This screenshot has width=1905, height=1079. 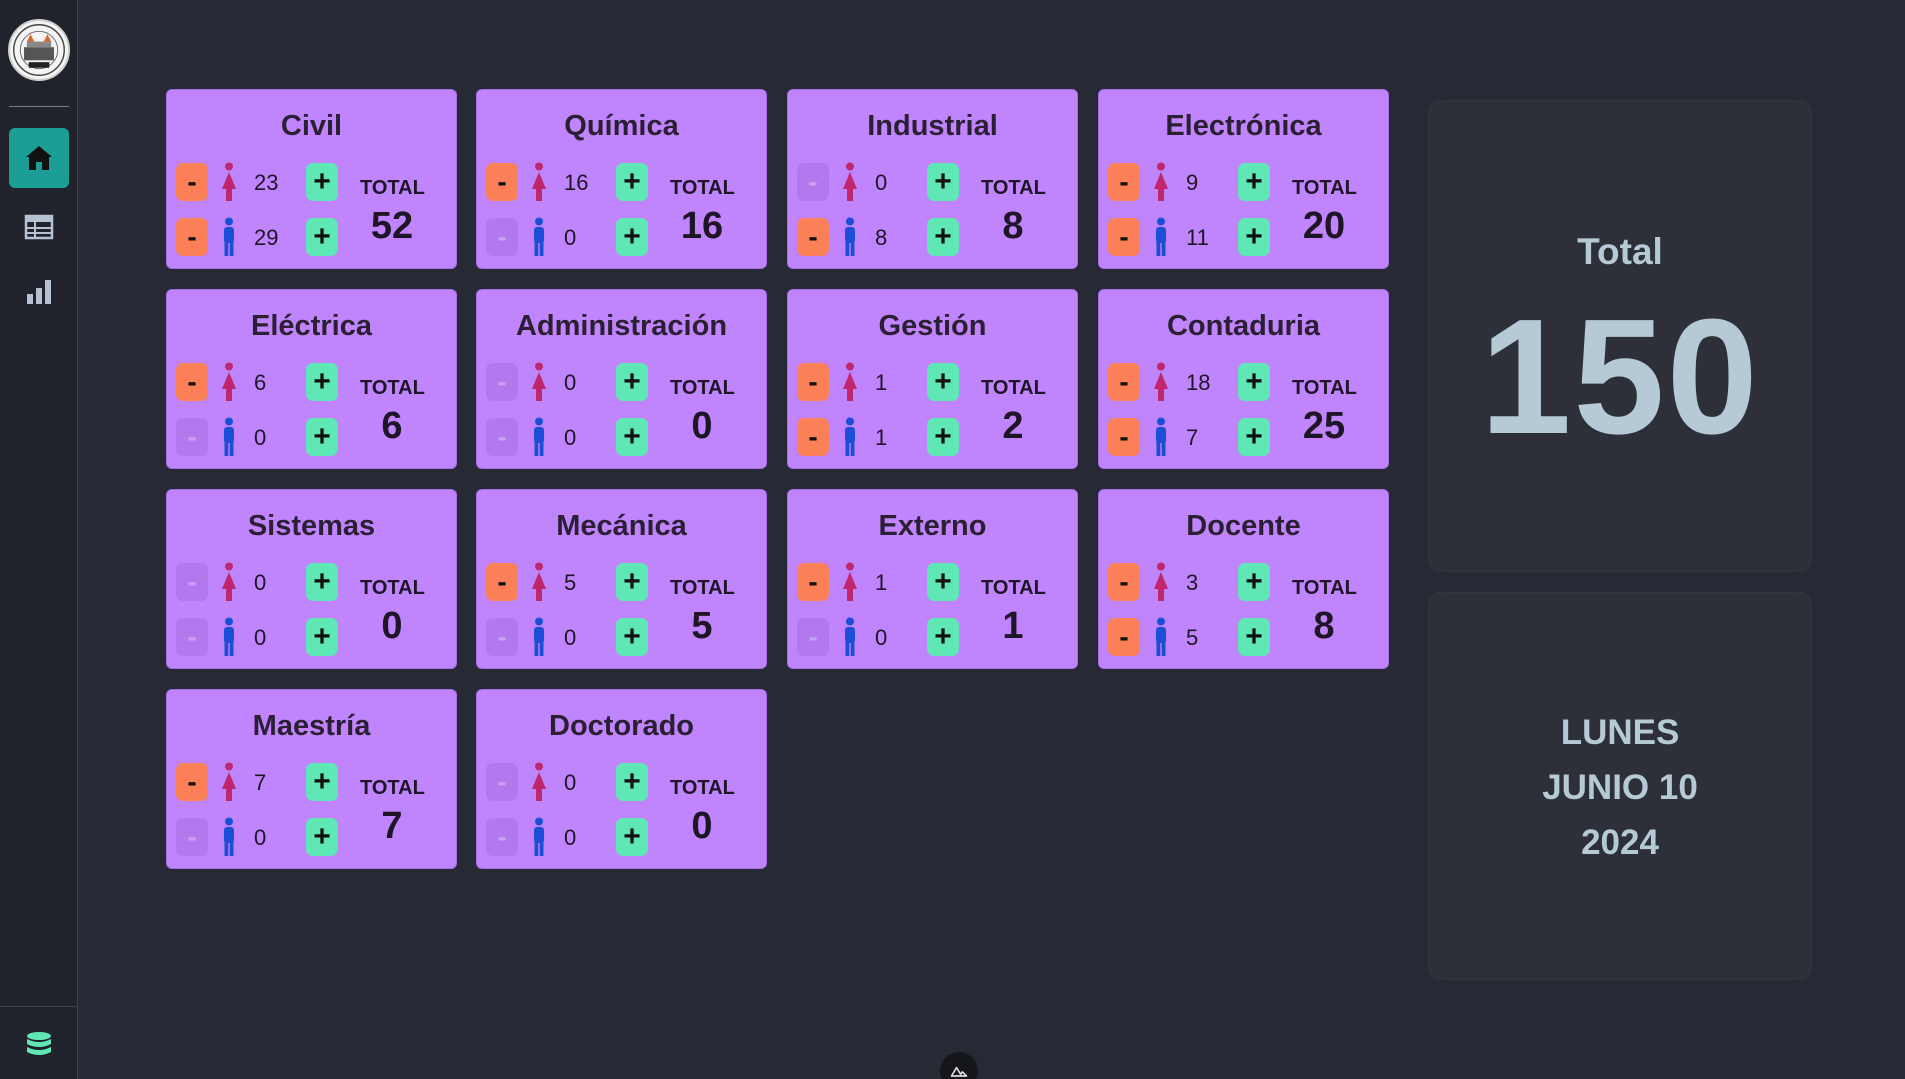 I want to click on career-total: 5, so click(x=702, y=626).